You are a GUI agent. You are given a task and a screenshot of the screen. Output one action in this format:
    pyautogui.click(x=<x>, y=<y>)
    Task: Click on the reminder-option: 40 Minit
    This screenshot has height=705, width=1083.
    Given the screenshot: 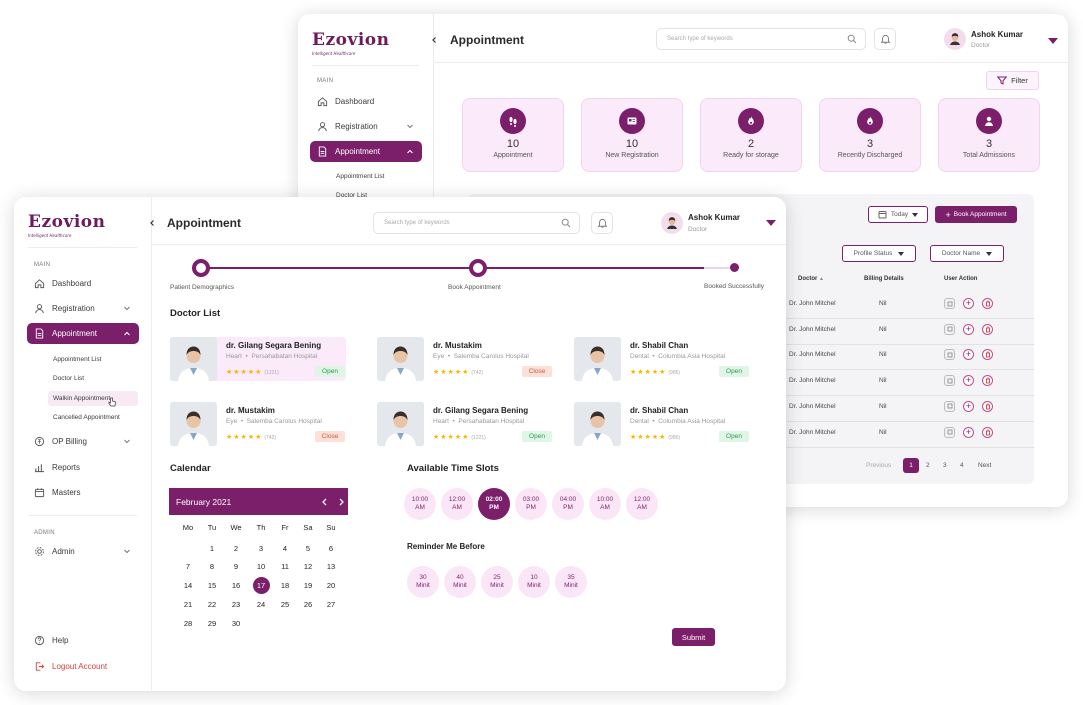 What is the action you would take?
    pyautogui.click(x=460, y=582)
    